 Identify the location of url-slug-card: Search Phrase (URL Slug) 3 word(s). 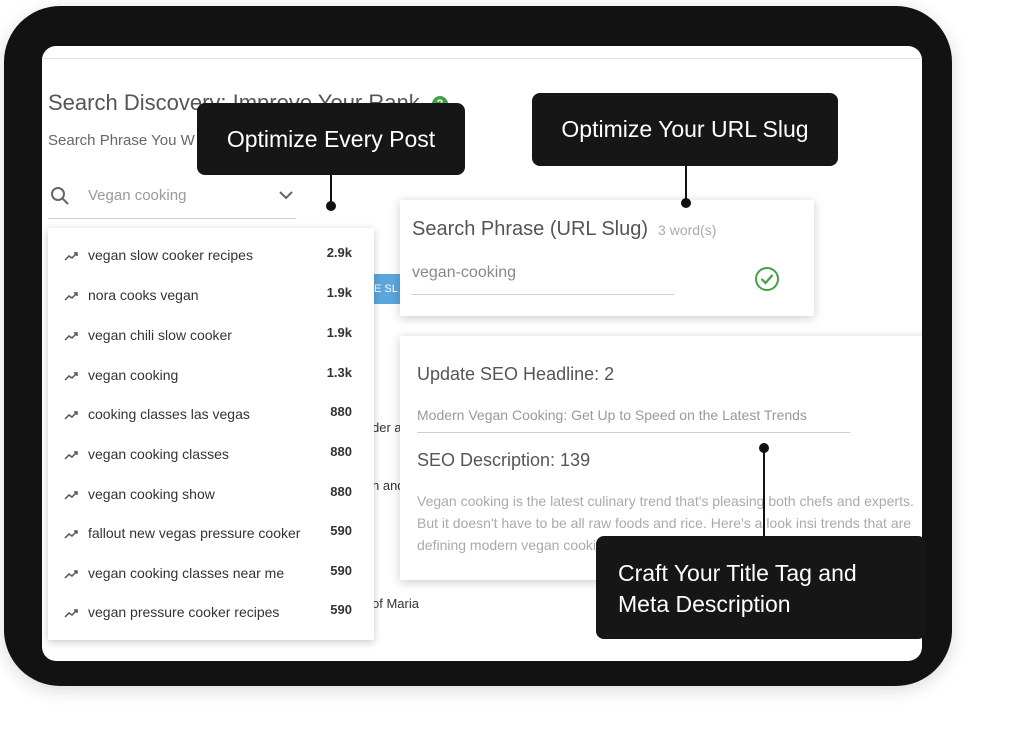
(607, 258).